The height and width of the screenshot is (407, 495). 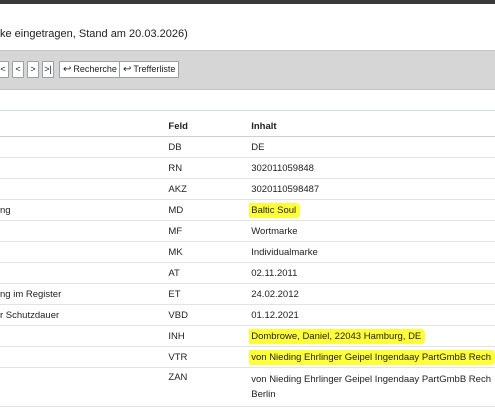 I want to click on trefferliste-label: Trefferliste, so click(x=154, y=69).